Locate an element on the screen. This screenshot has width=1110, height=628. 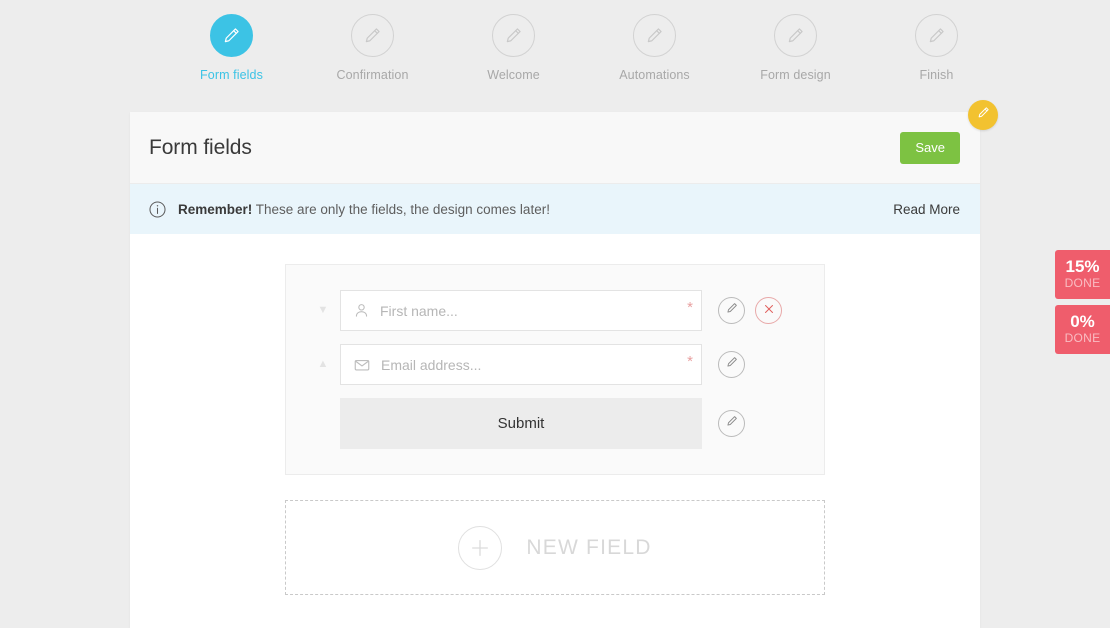
panel-edit-fab-button is located at coordinates (983, 115).